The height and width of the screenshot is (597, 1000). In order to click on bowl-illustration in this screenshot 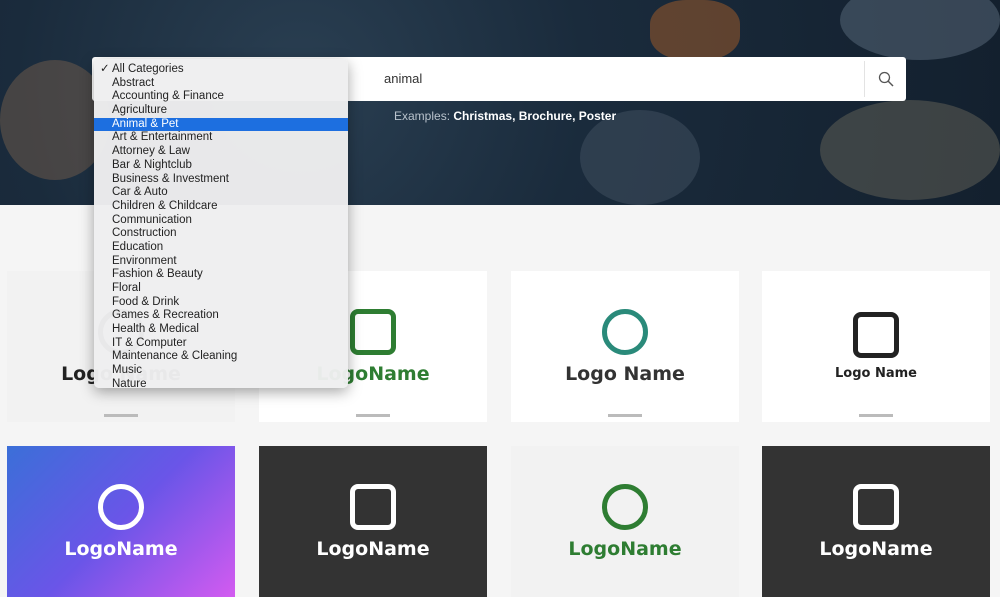, I will do `click(920, 30)`.